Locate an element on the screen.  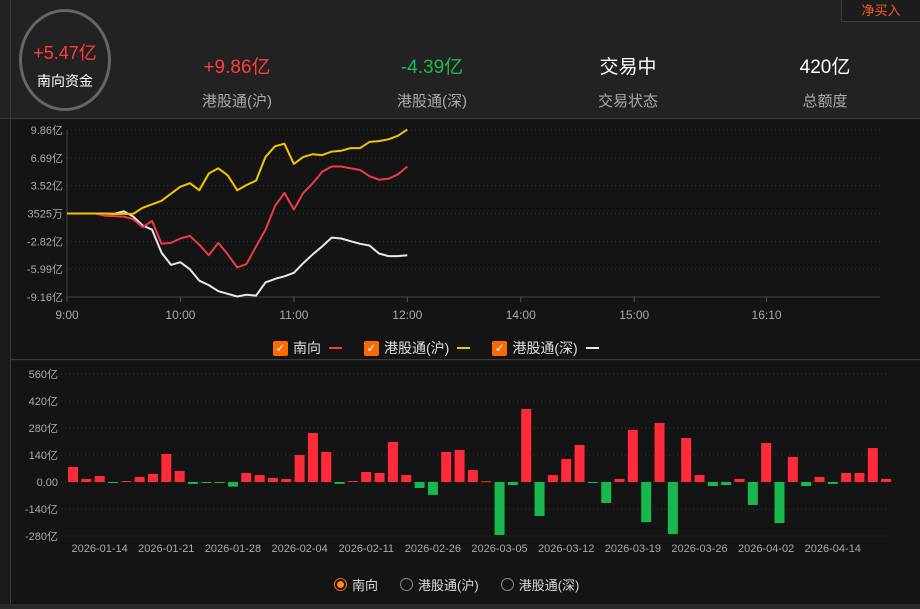
radio-southbound: 南向 is located at coordinates (356, 584).